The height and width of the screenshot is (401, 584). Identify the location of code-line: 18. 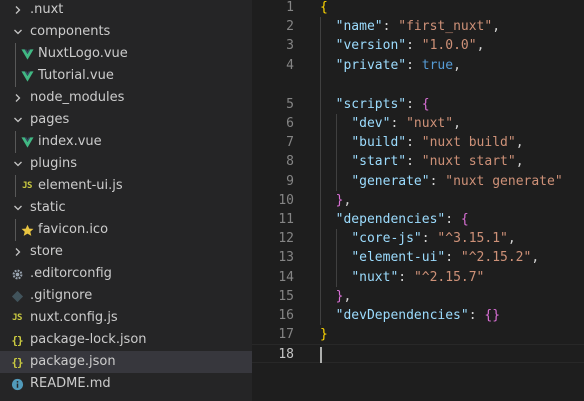
(418, 353).